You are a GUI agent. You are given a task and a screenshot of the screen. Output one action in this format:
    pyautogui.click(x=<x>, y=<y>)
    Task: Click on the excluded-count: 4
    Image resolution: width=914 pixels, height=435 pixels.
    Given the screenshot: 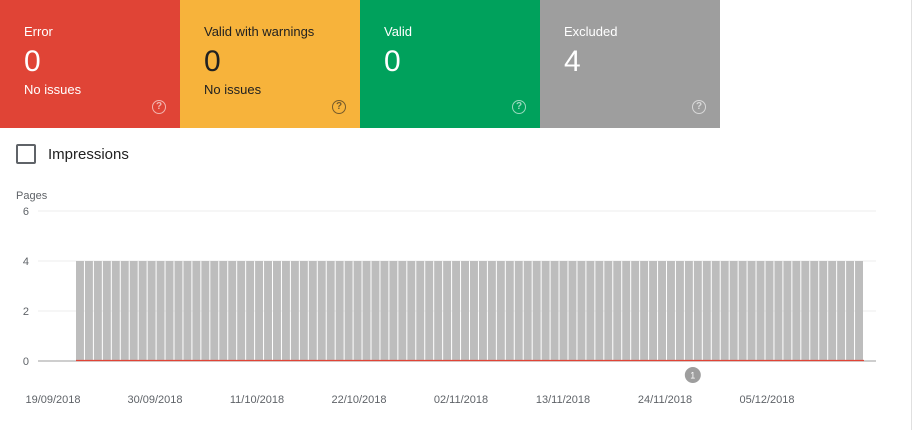 What is the action you would take?
    pyautogui.click(x=572, y=61)
    